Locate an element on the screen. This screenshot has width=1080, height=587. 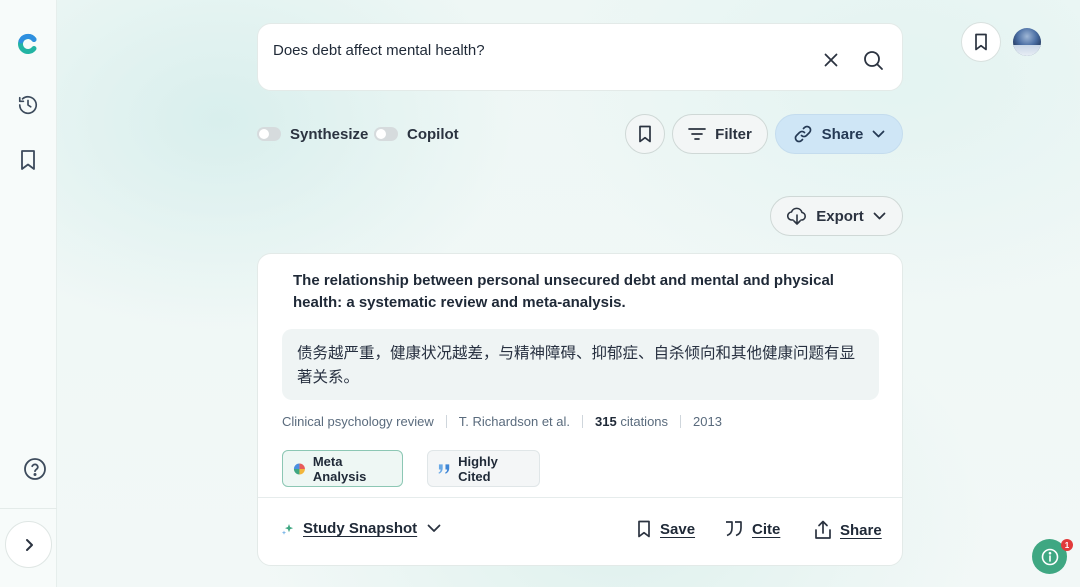
save-search-button is located at coordinates (645, 134).